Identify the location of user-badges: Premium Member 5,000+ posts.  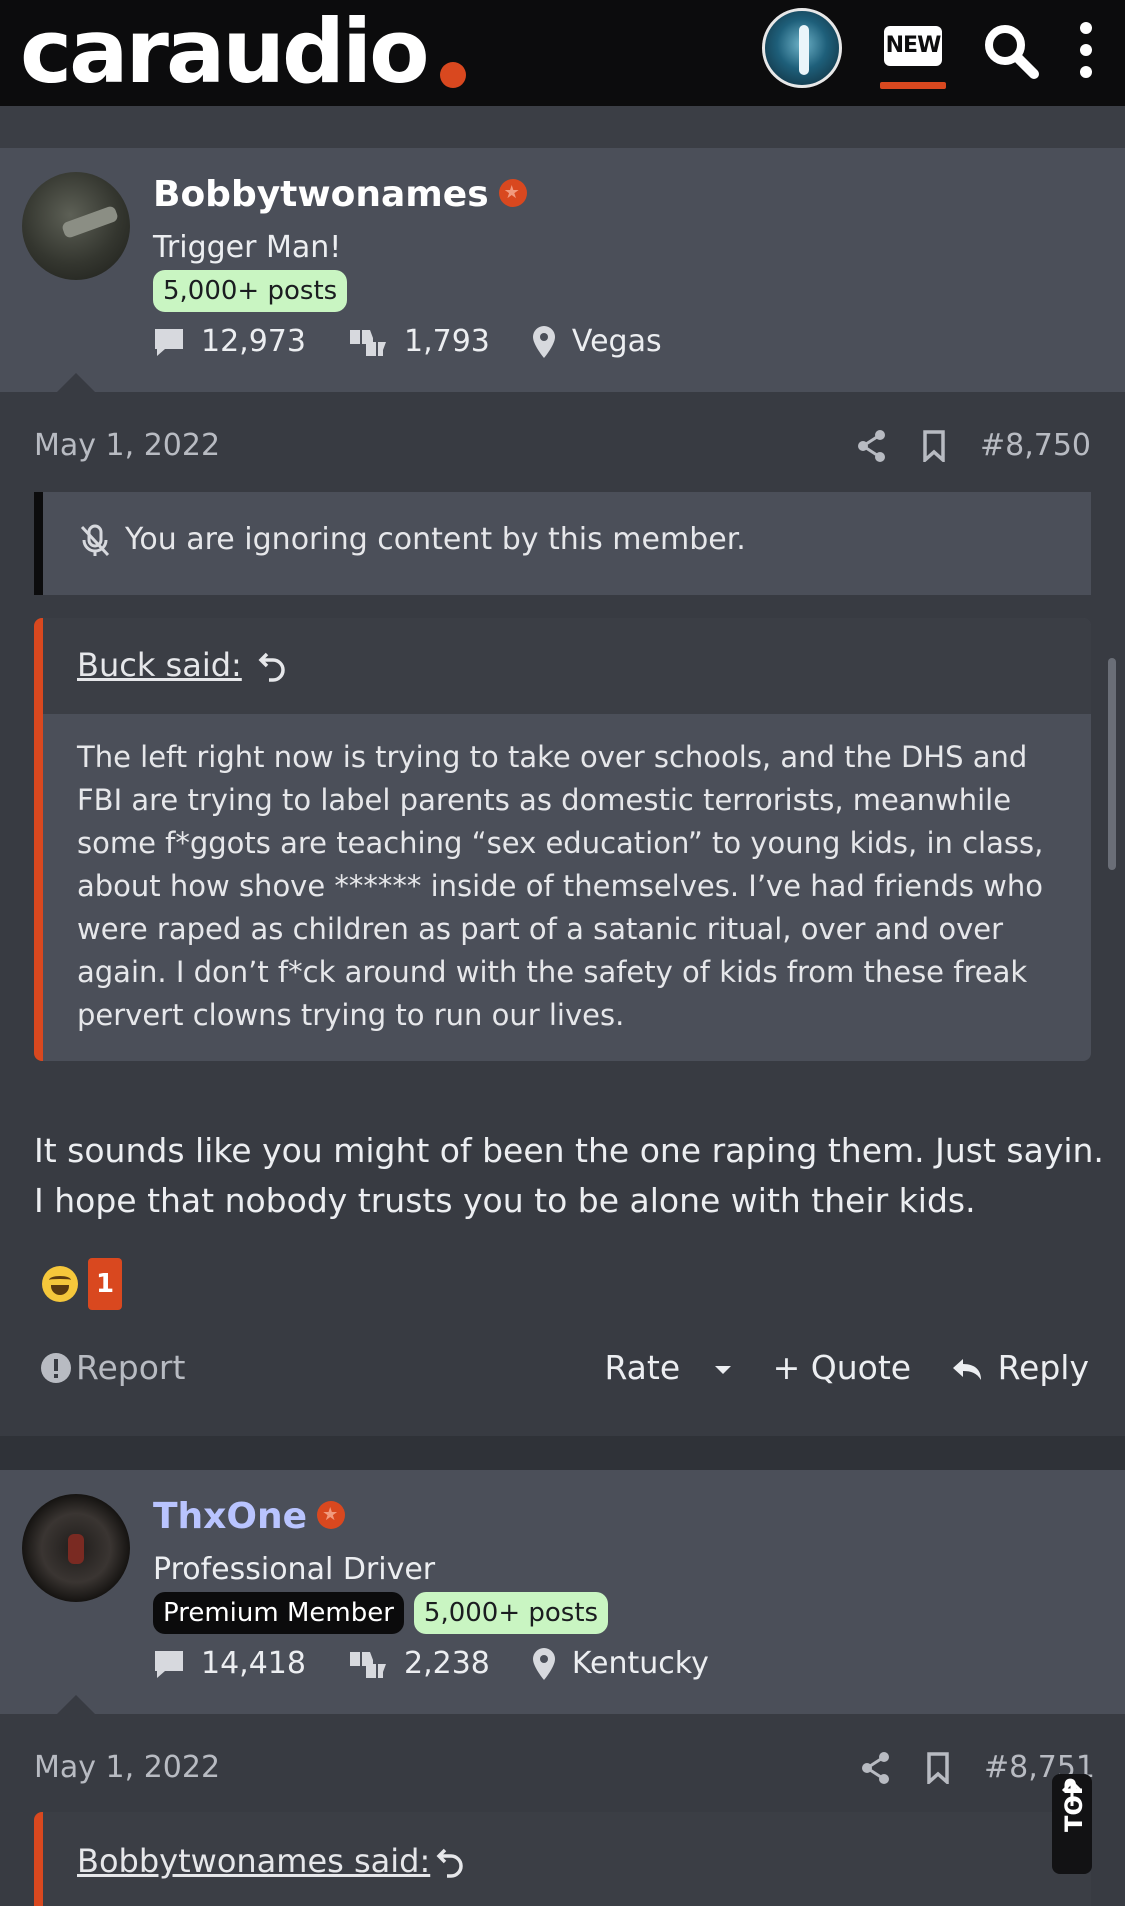
(381, 1613).